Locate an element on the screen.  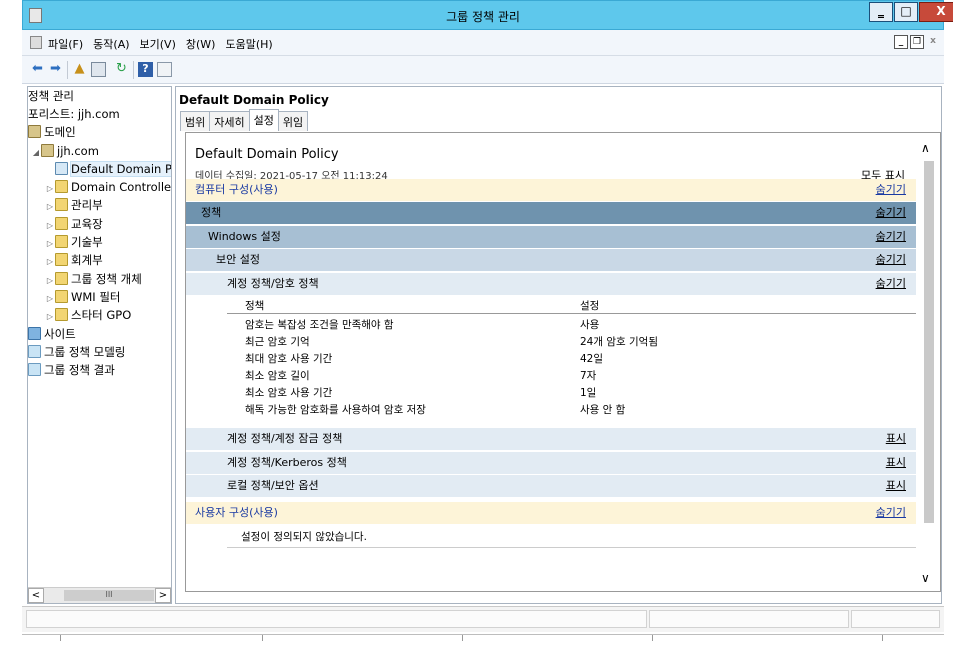
user-config-section: 사용자 구성(사용) 숨기기 is located at coordinates (551, 513).